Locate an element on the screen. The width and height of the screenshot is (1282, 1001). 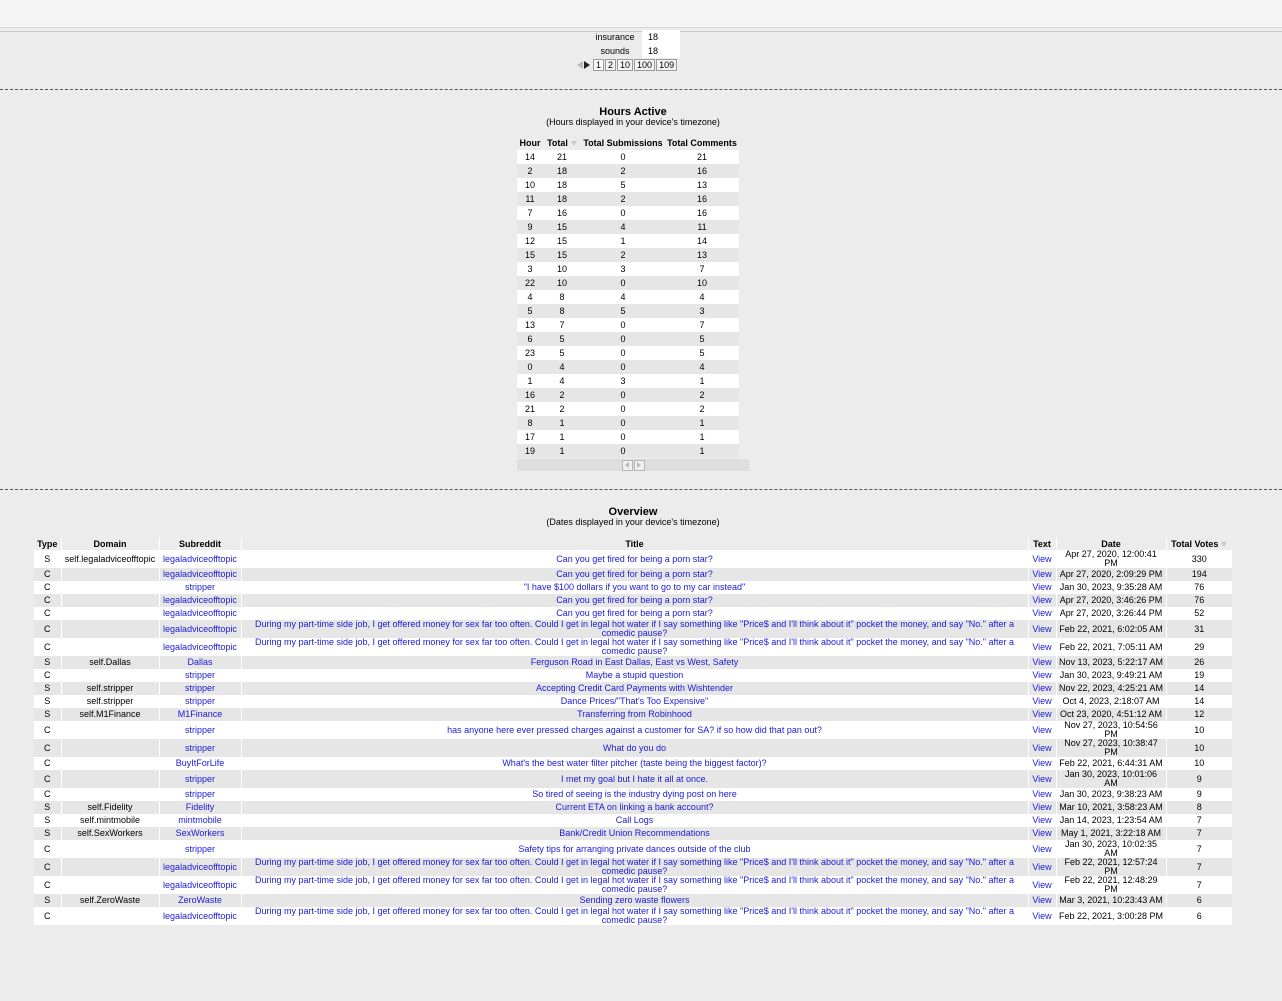
title-link: Transferring from Robinhood is located at coordinates (634, 714).